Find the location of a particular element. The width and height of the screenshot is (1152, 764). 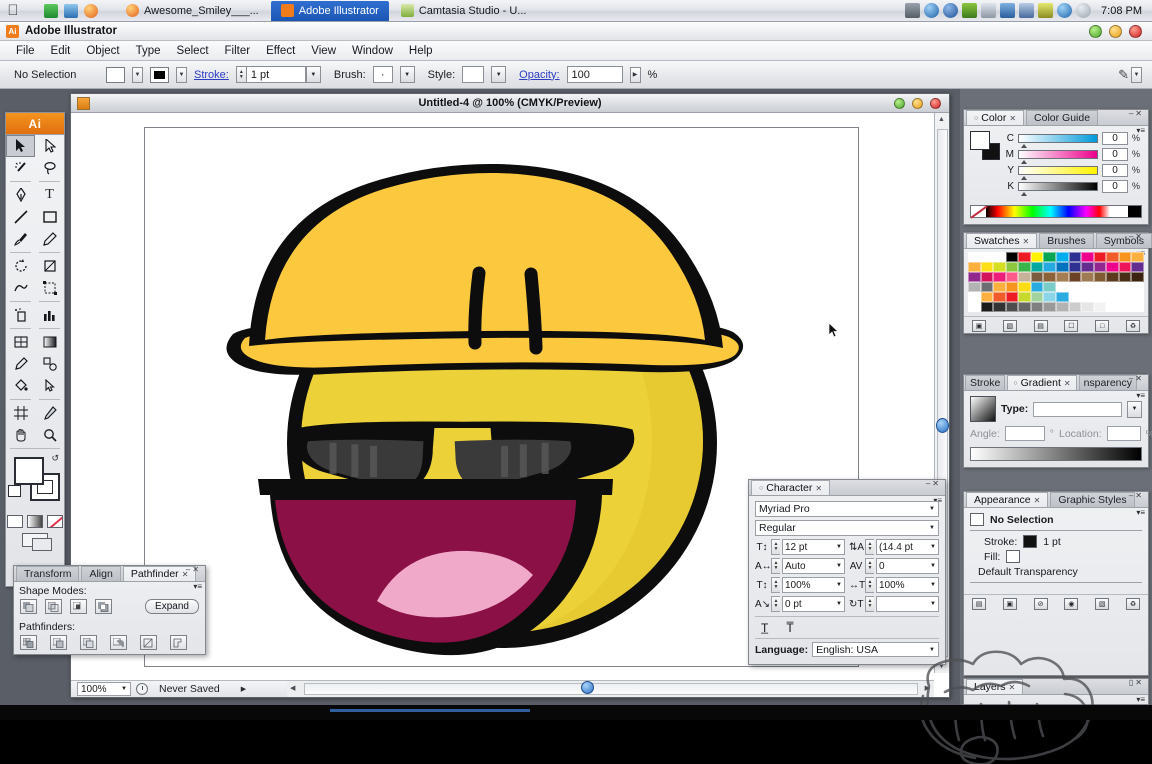

rectangle-tool is located at coordinates (49, 217).